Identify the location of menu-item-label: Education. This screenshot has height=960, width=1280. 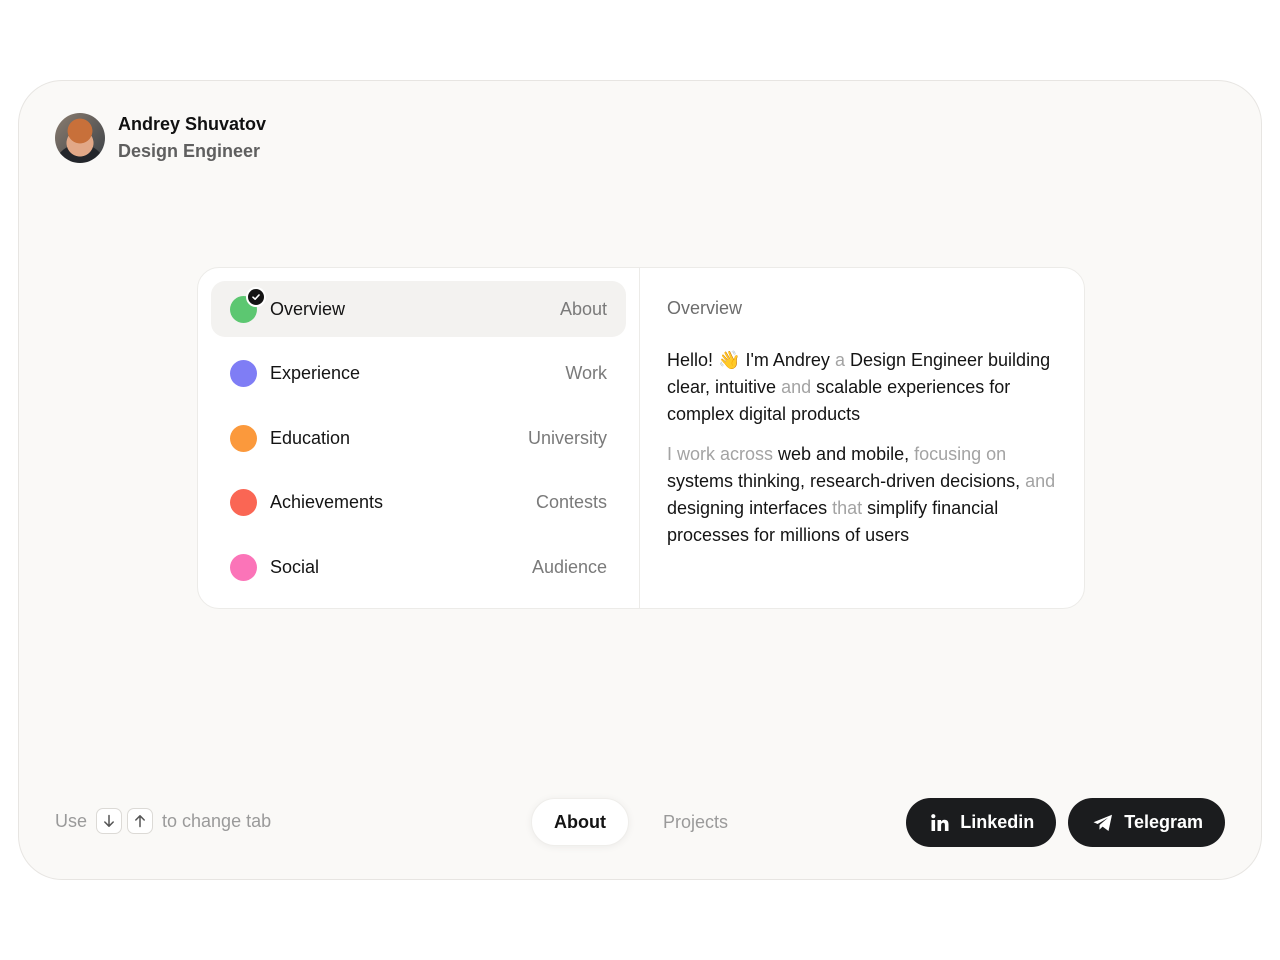
(310, 437).